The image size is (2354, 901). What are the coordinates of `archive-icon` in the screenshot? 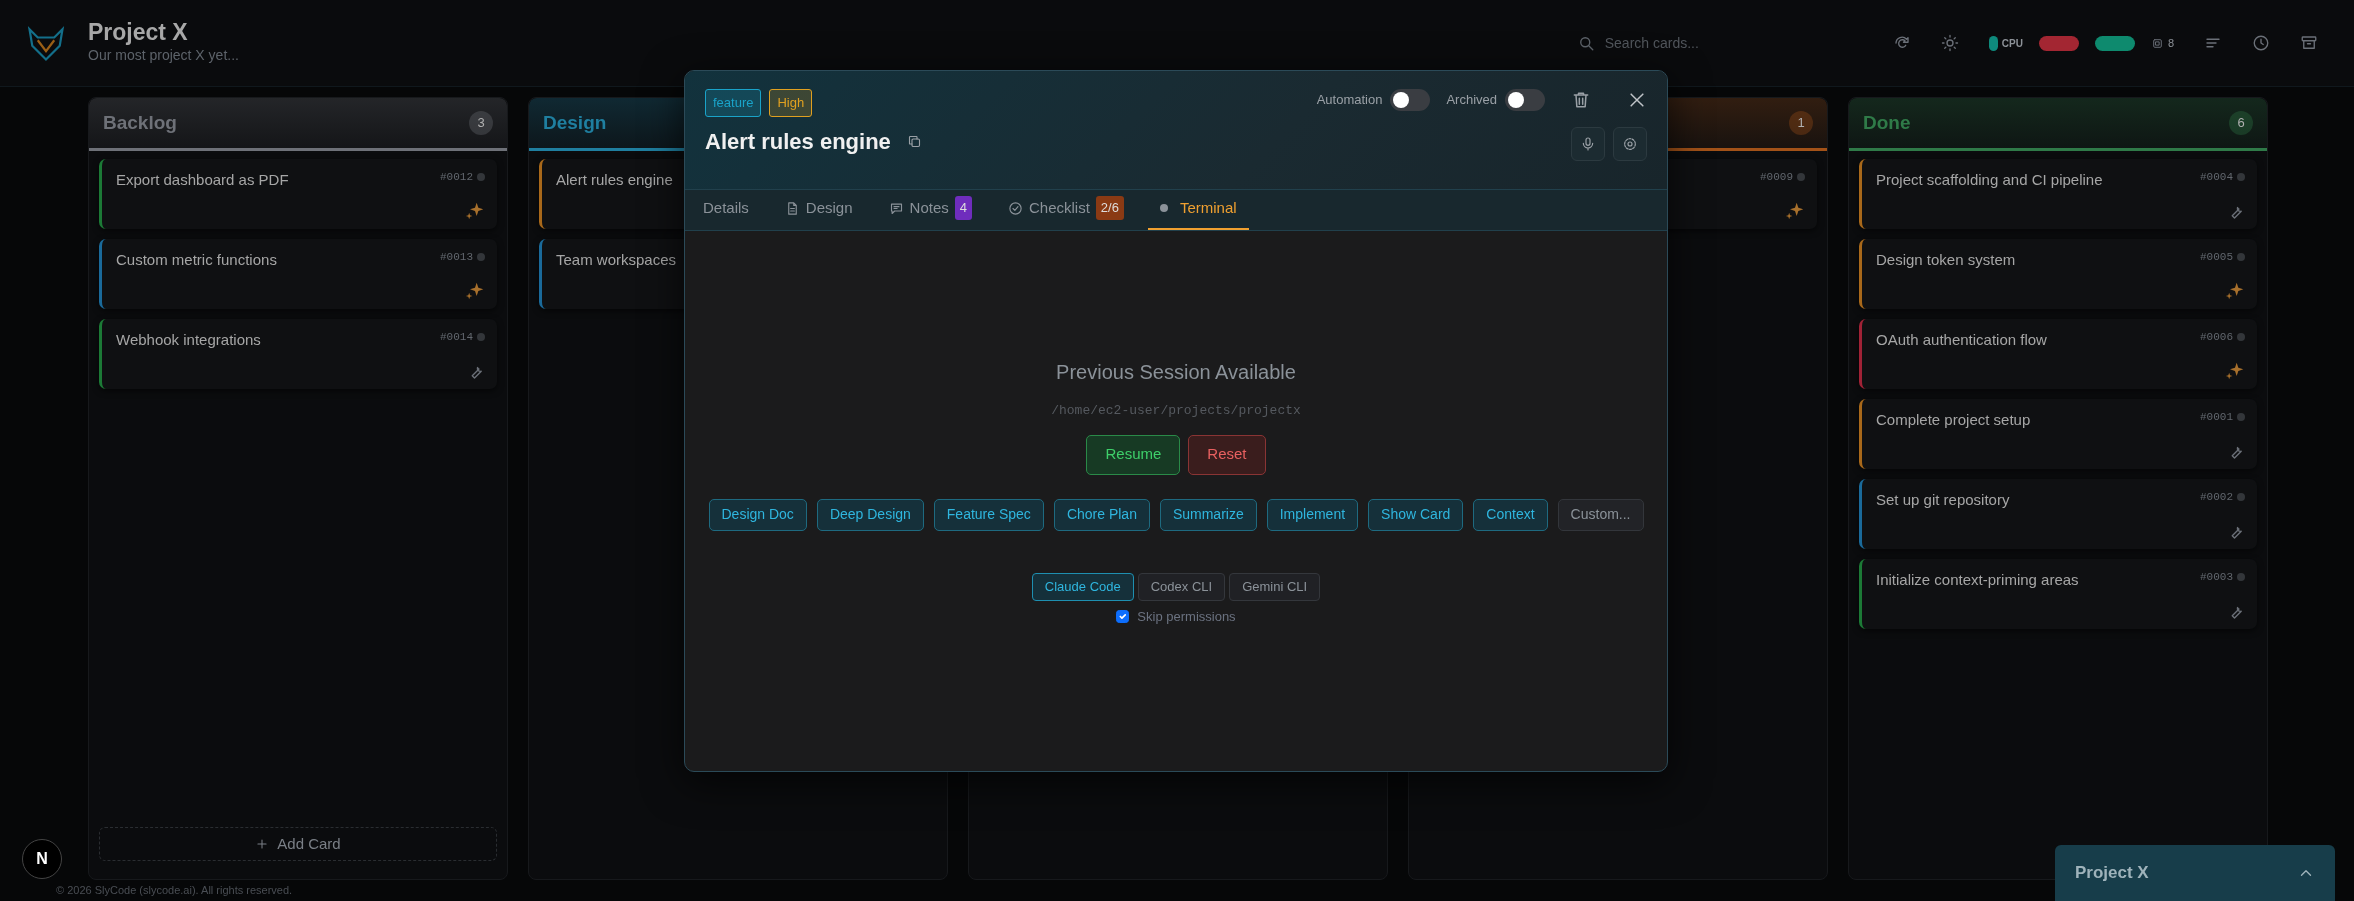 It's located at (2309, 43).